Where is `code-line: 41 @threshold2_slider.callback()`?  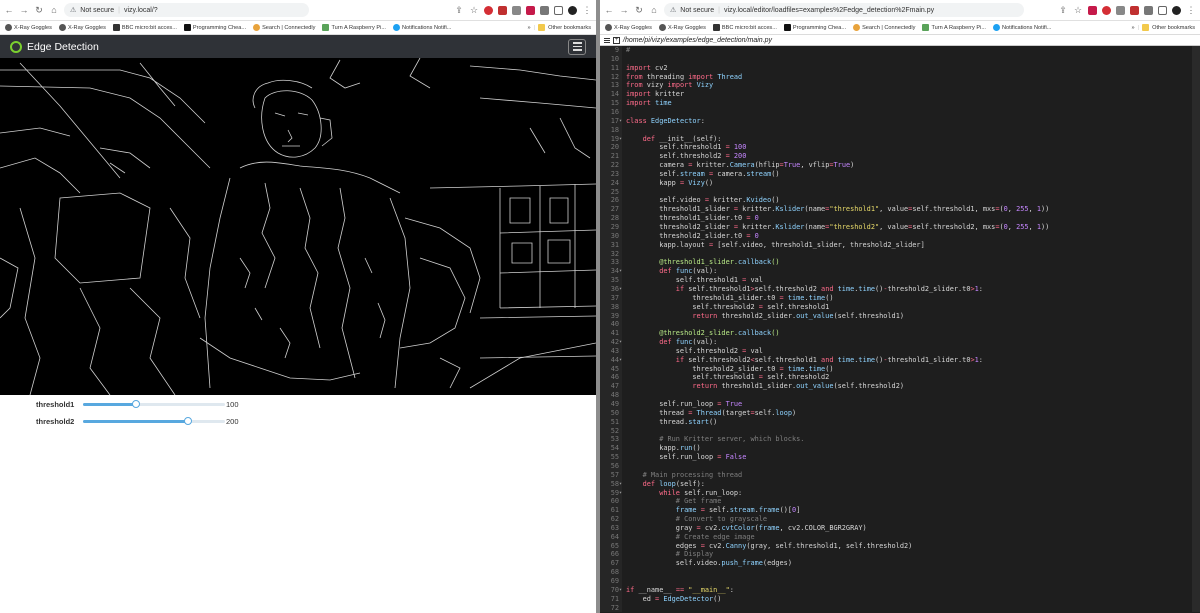 code-line: 41 @threshold2_slider.callback() is located at coordinates (900, 333).